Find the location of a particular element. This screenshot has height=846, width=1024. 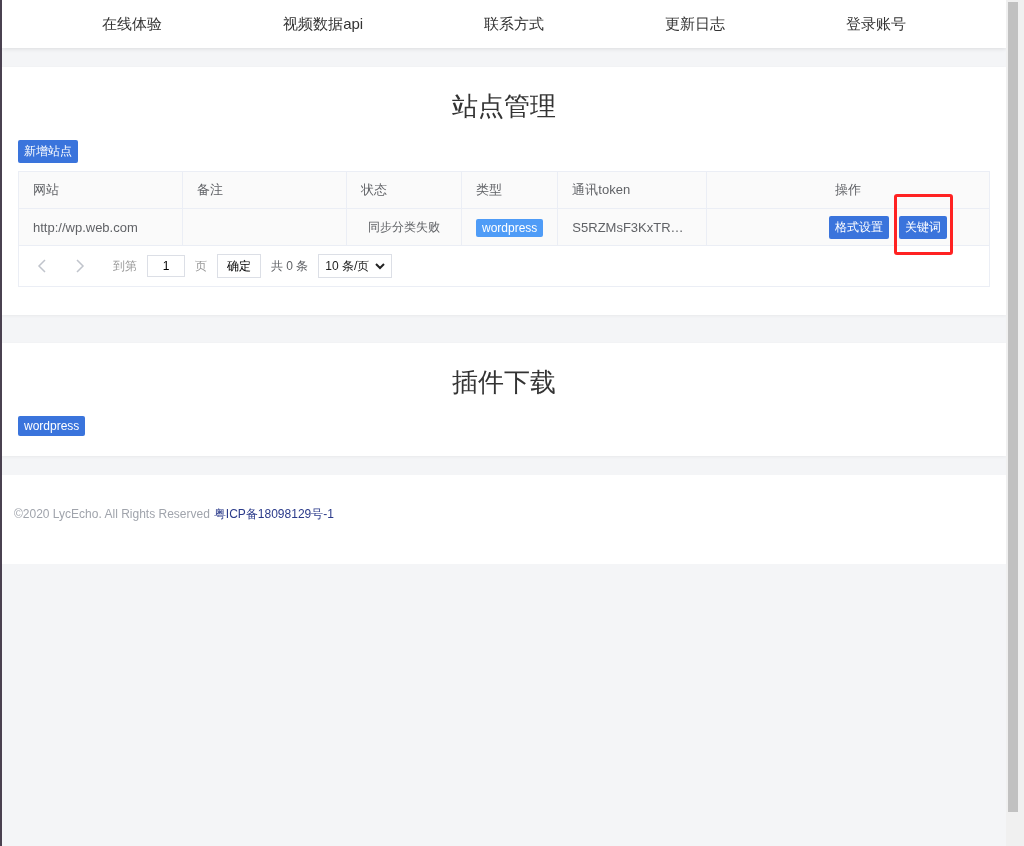

confirm-button: 确定 is located at coordinates (239, 266).